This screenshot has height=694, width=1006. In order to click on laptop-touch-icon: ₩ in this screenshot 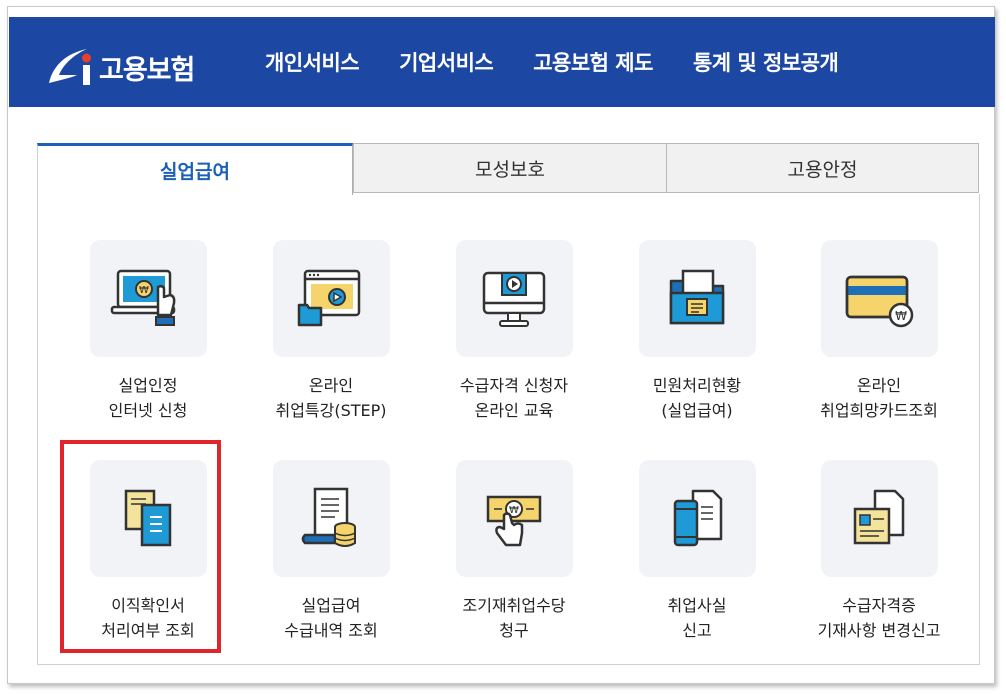, I will do `click(148, 298)`.